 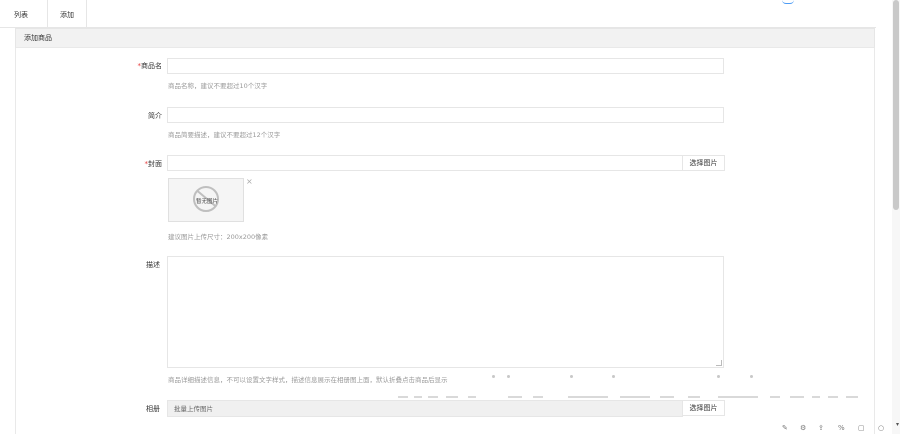 I want to click on chevron-down-icon: ▾, so click(x=897, y=424).